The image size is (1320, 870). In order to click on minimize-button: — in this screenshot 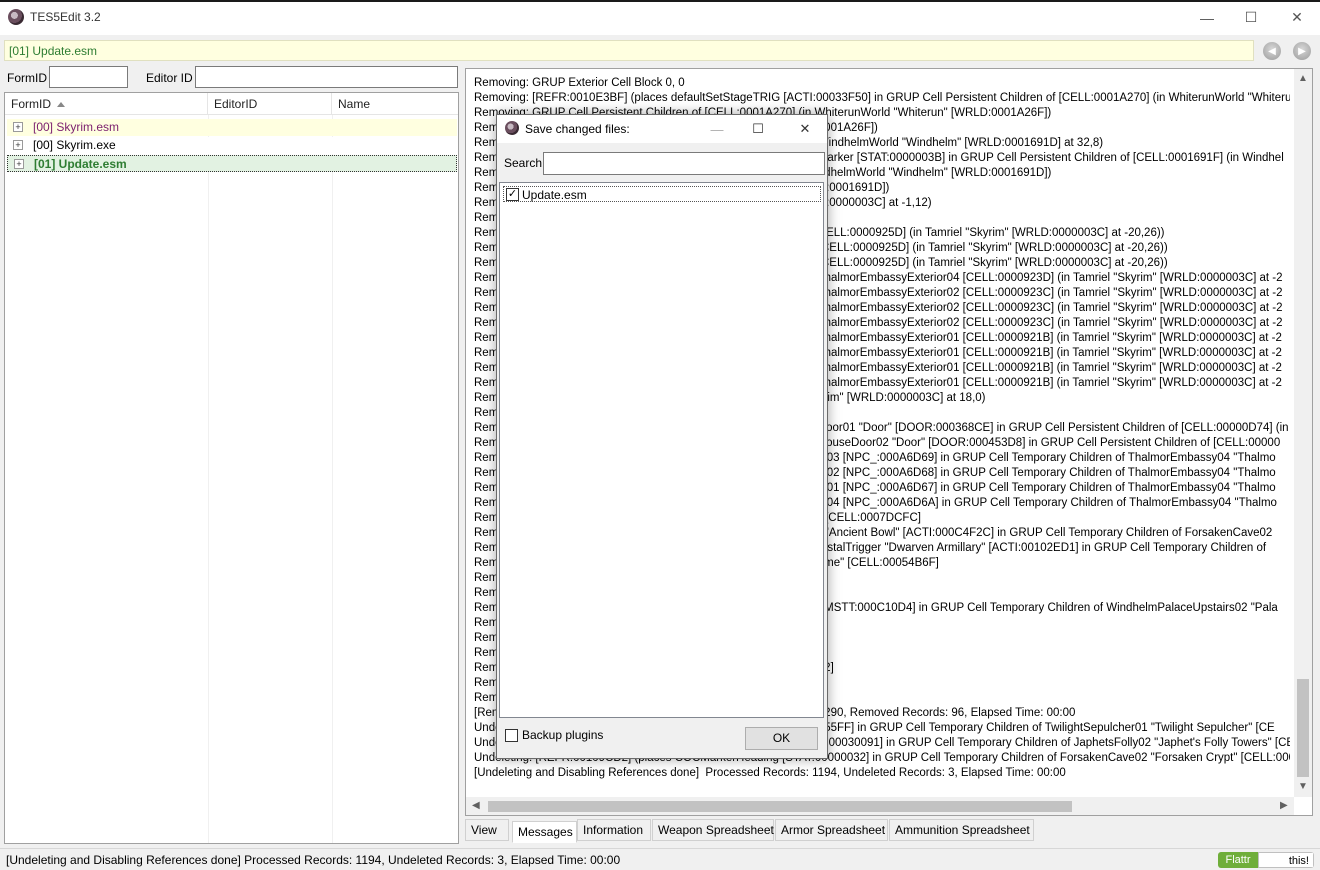, I will do `click(1207, 17)`.